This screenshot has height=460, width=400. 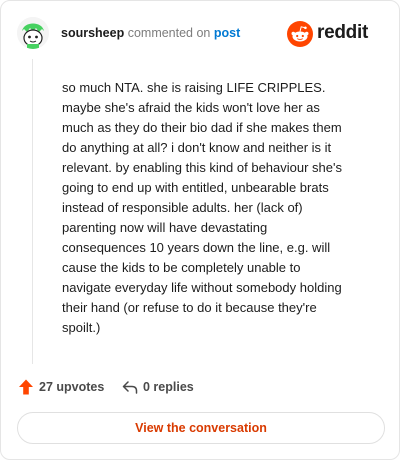 I want to click on reply-arrow-icon, so click(x=130, y=387).